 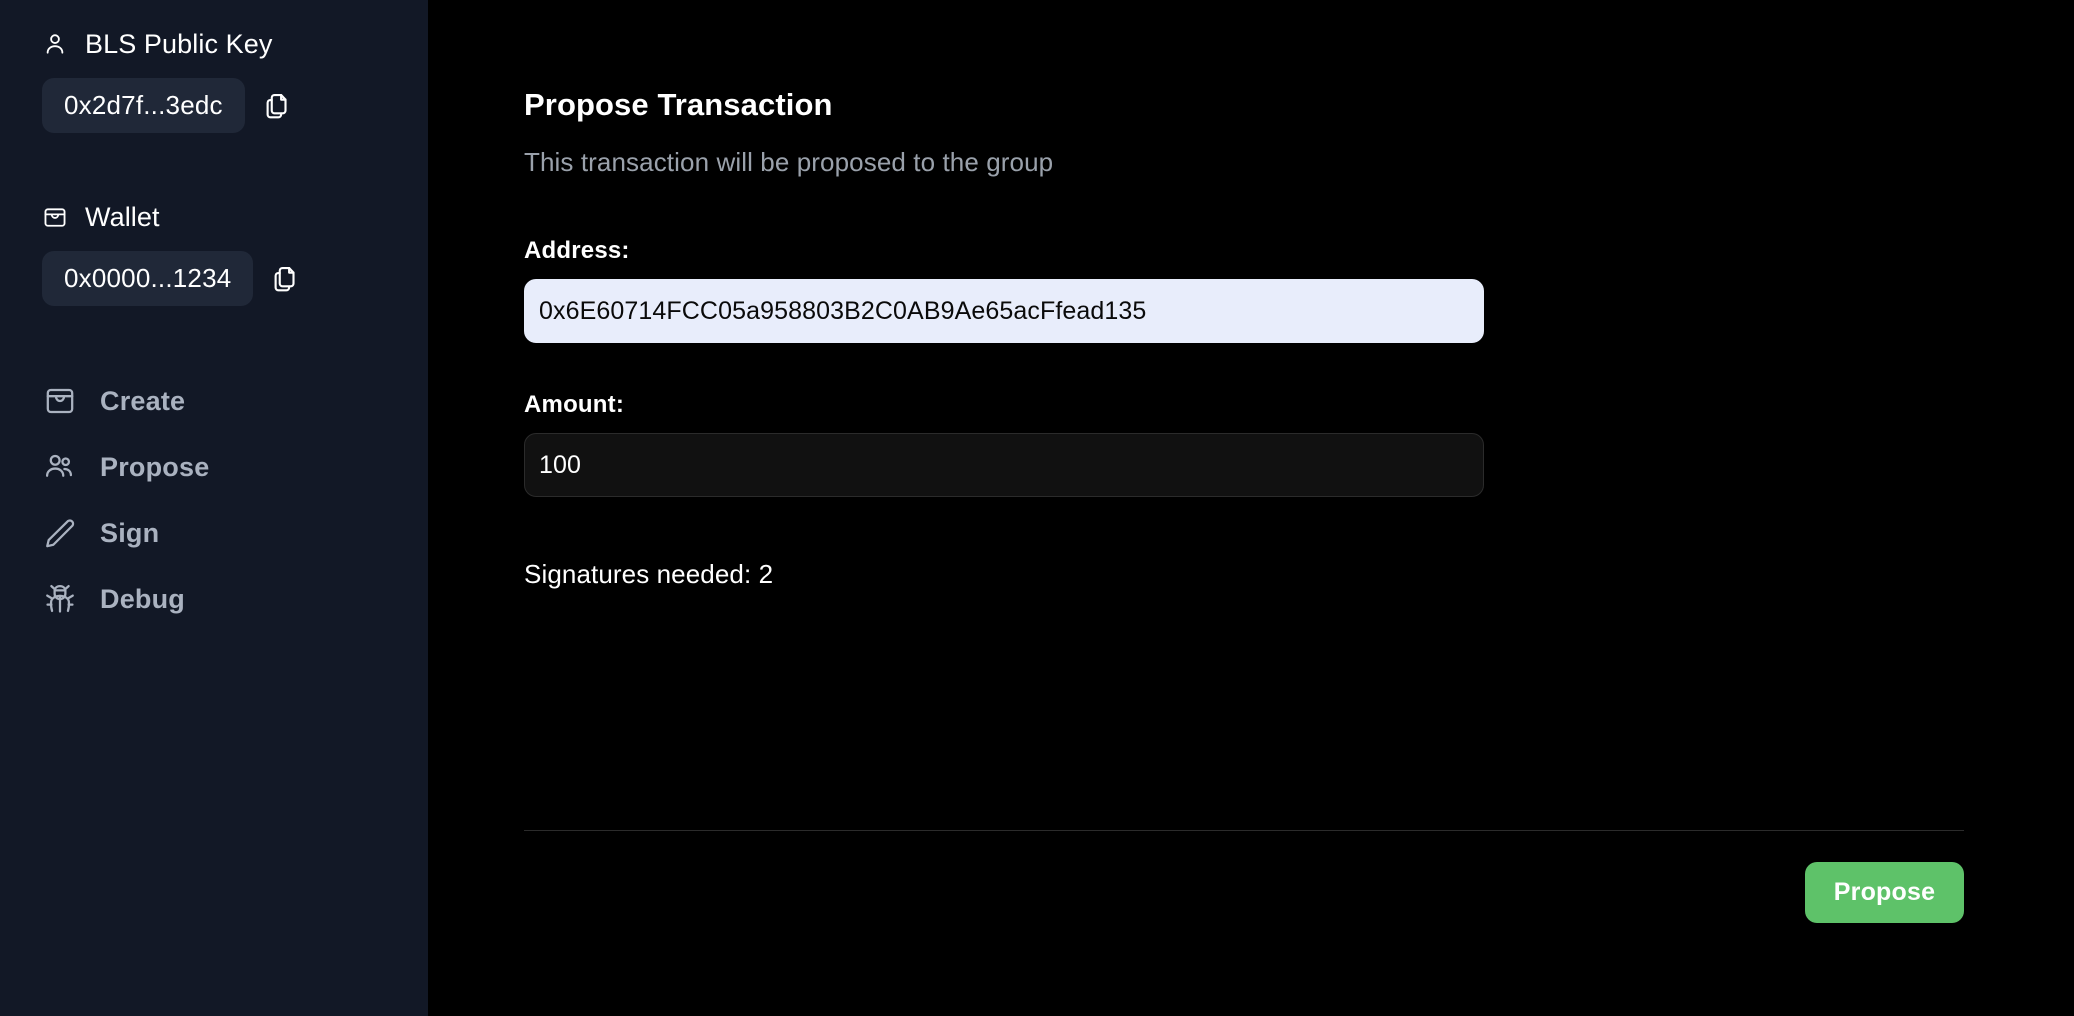 I want to click on wallet-section: Wallet 0x0000...1234, so click(x=214, y=251).